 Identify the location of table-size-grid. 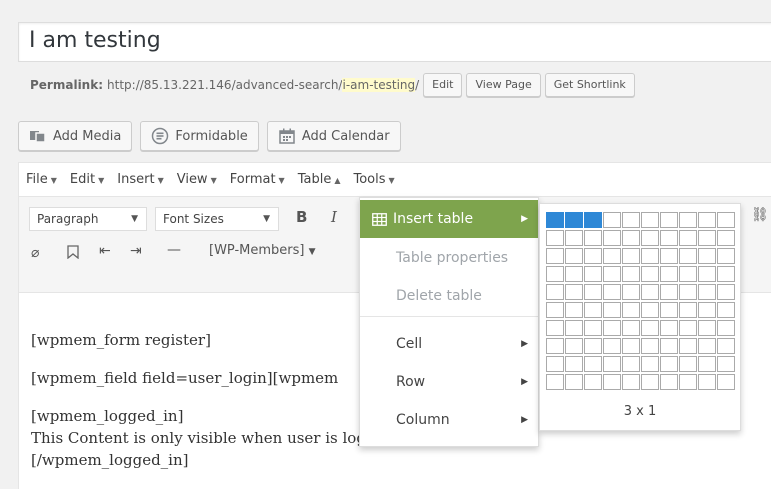
(640, 301).